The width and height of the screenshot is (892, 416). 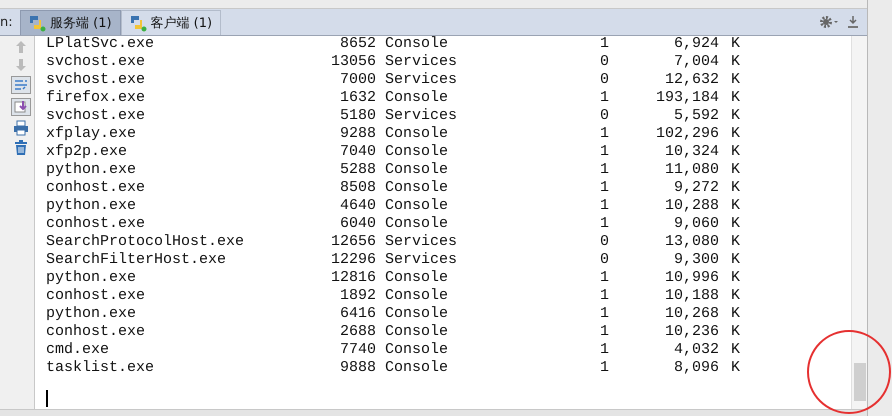 What do you see at coordinates (358, 169) in the screenshot?
I see `console-text: 5288` at bounding box center [358, 169].